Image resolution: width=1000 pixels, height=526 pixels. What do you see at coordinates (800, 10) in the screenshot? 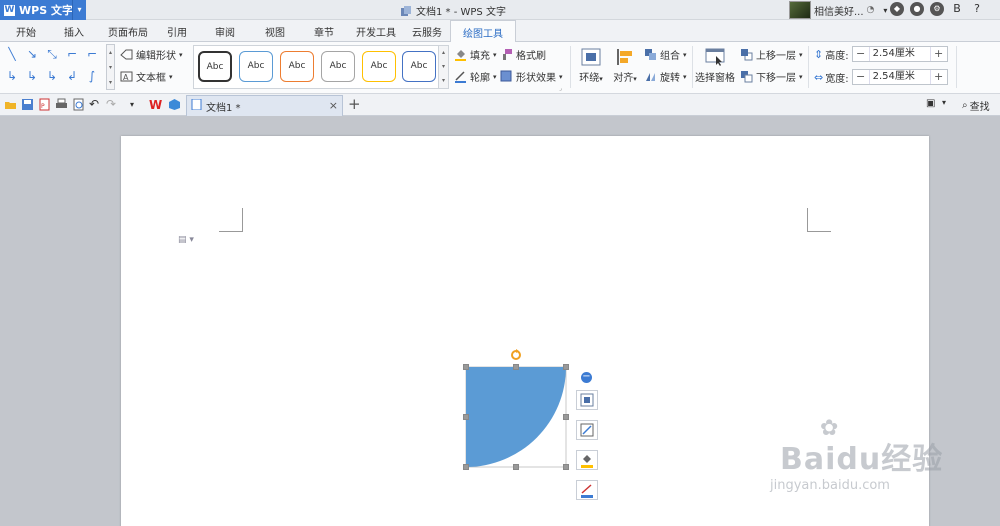
I see `avatar` at bounding box center [800, 10].